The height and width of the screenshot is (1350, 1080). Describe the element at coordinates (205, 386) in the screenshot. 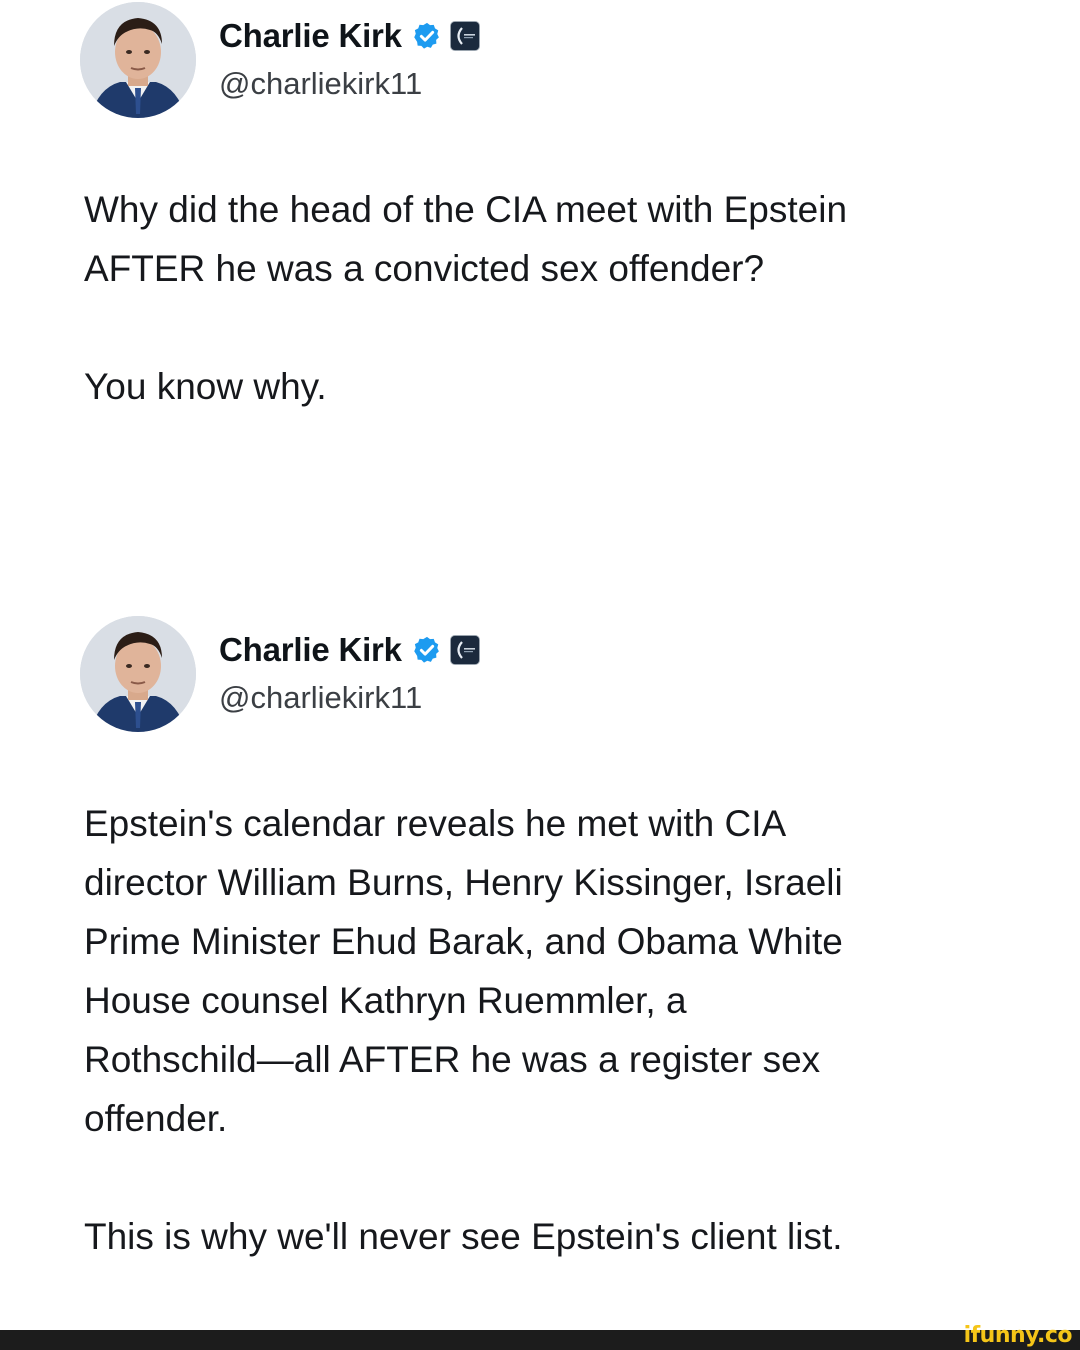

I see `tweet-paragraph: You know why.` at that location.